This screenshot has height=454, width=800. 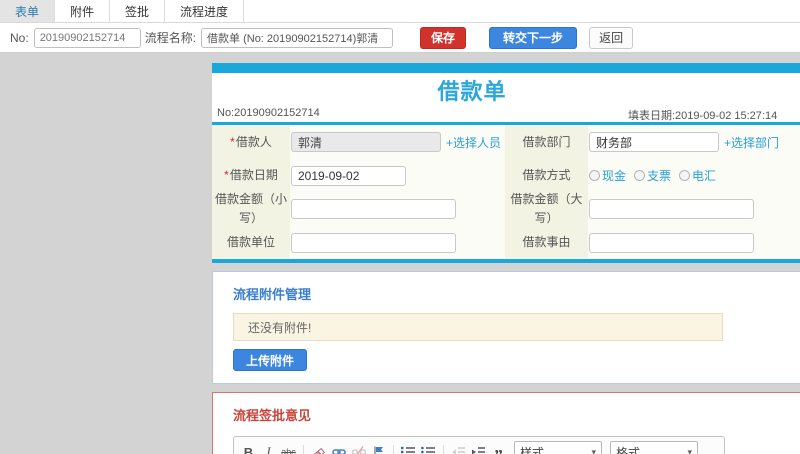 What do you see at coordinates (366, 142) in the screenshot?
I see `borrower-input` at bounding box center [366, 142].